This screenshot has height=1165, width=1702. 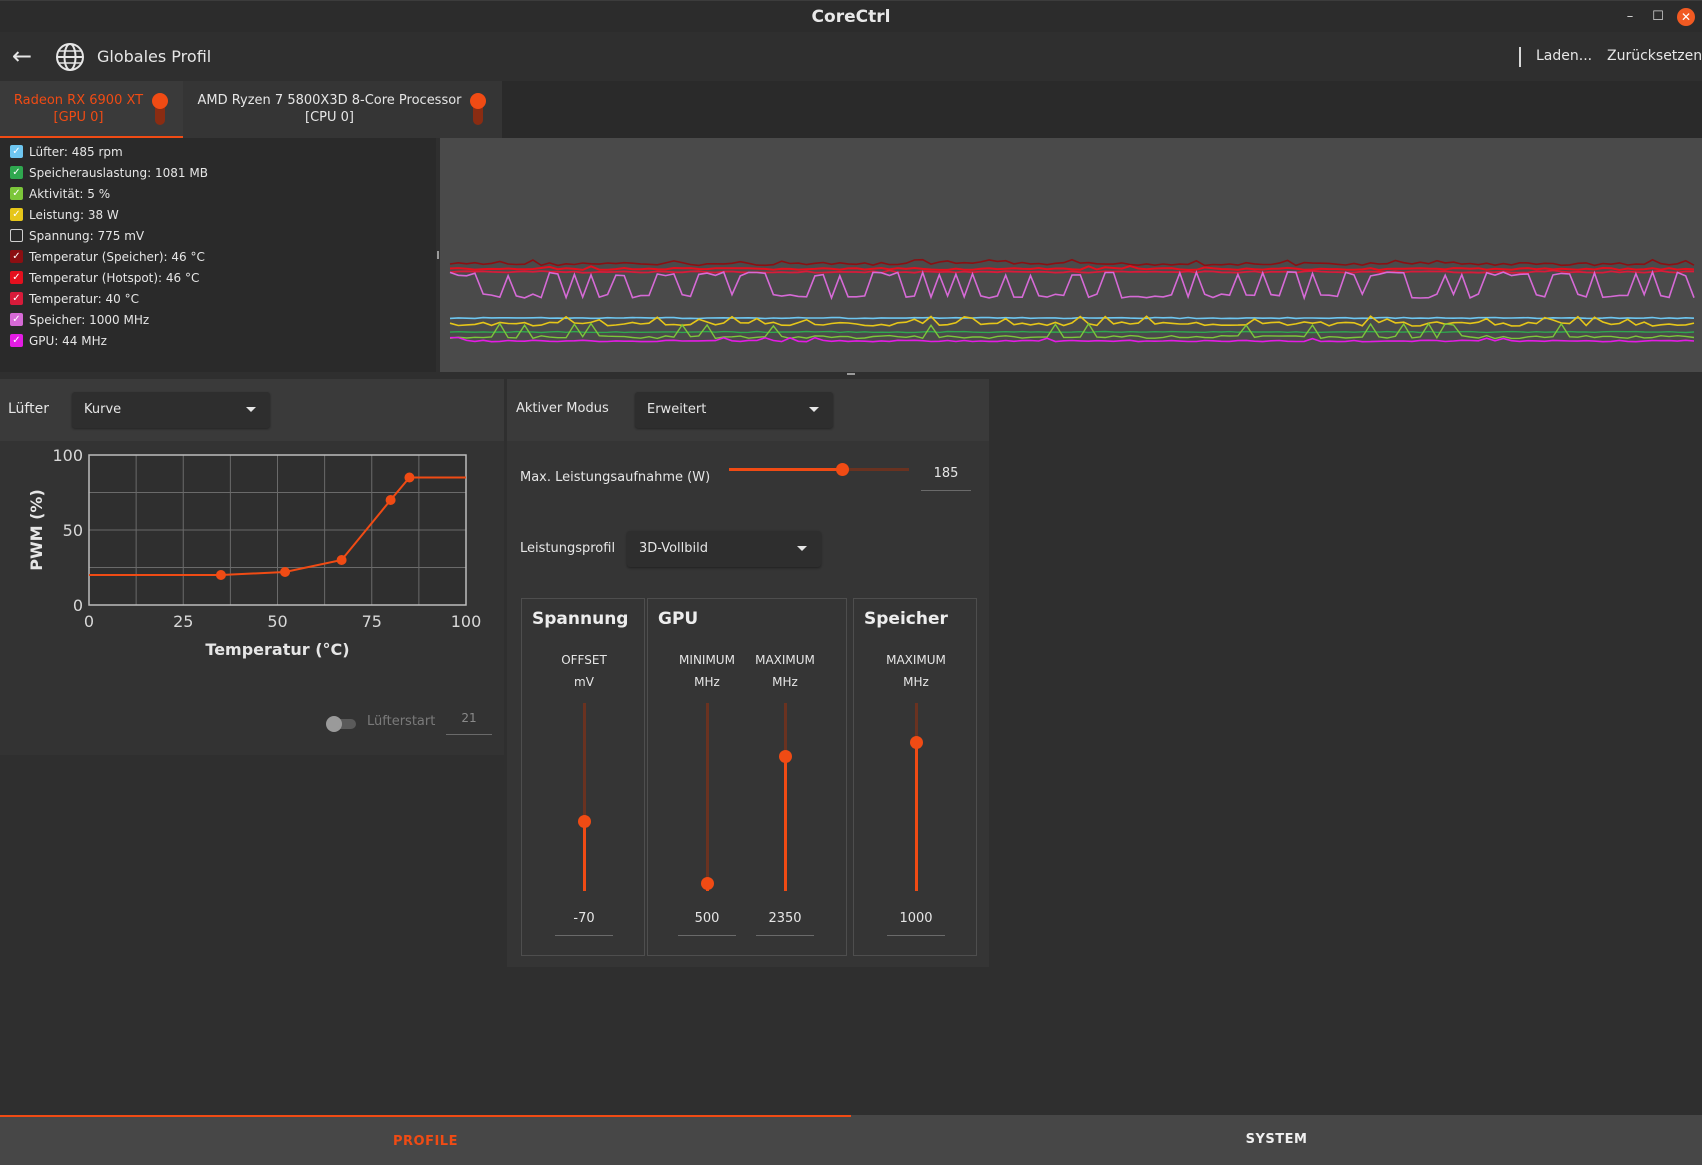 I want to click on slider-value-input: 2350, so click(x=785, y=923).